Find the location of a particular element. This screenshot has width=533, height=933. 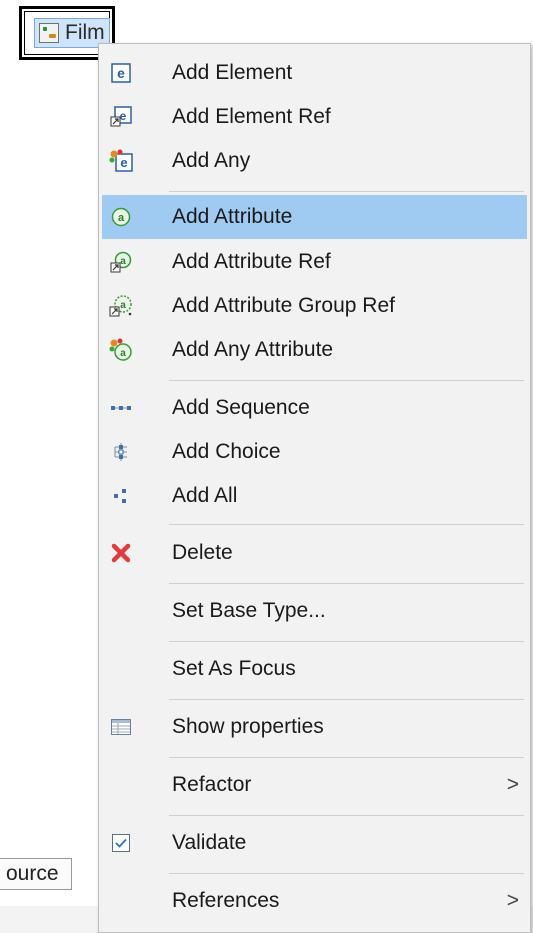

tree-node-text: Film is located at coordinates (85, 32).